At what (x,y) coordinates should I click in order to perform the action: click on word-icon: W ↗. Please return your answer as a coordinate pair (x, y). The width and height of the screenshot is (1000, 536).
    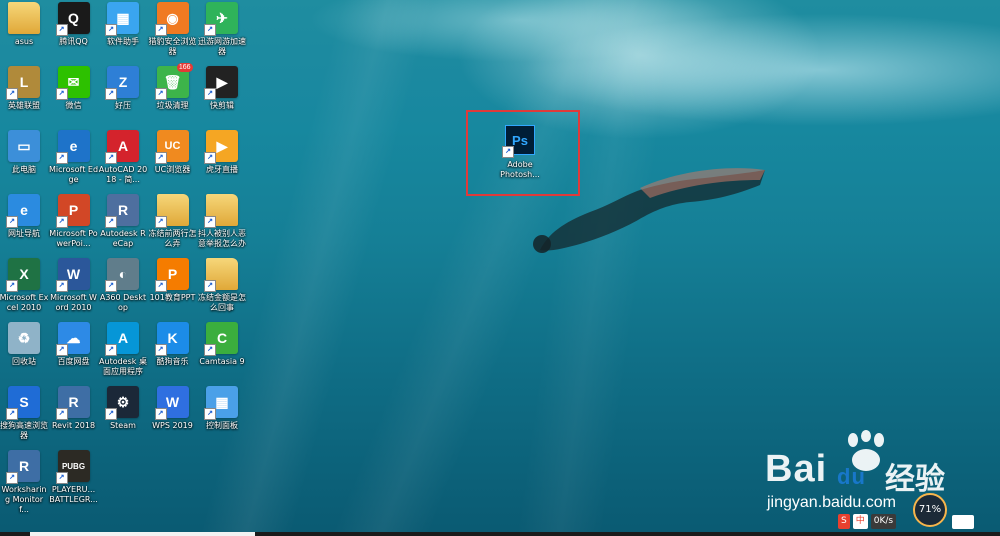
    Looking at the image, I should click on (72, 275).